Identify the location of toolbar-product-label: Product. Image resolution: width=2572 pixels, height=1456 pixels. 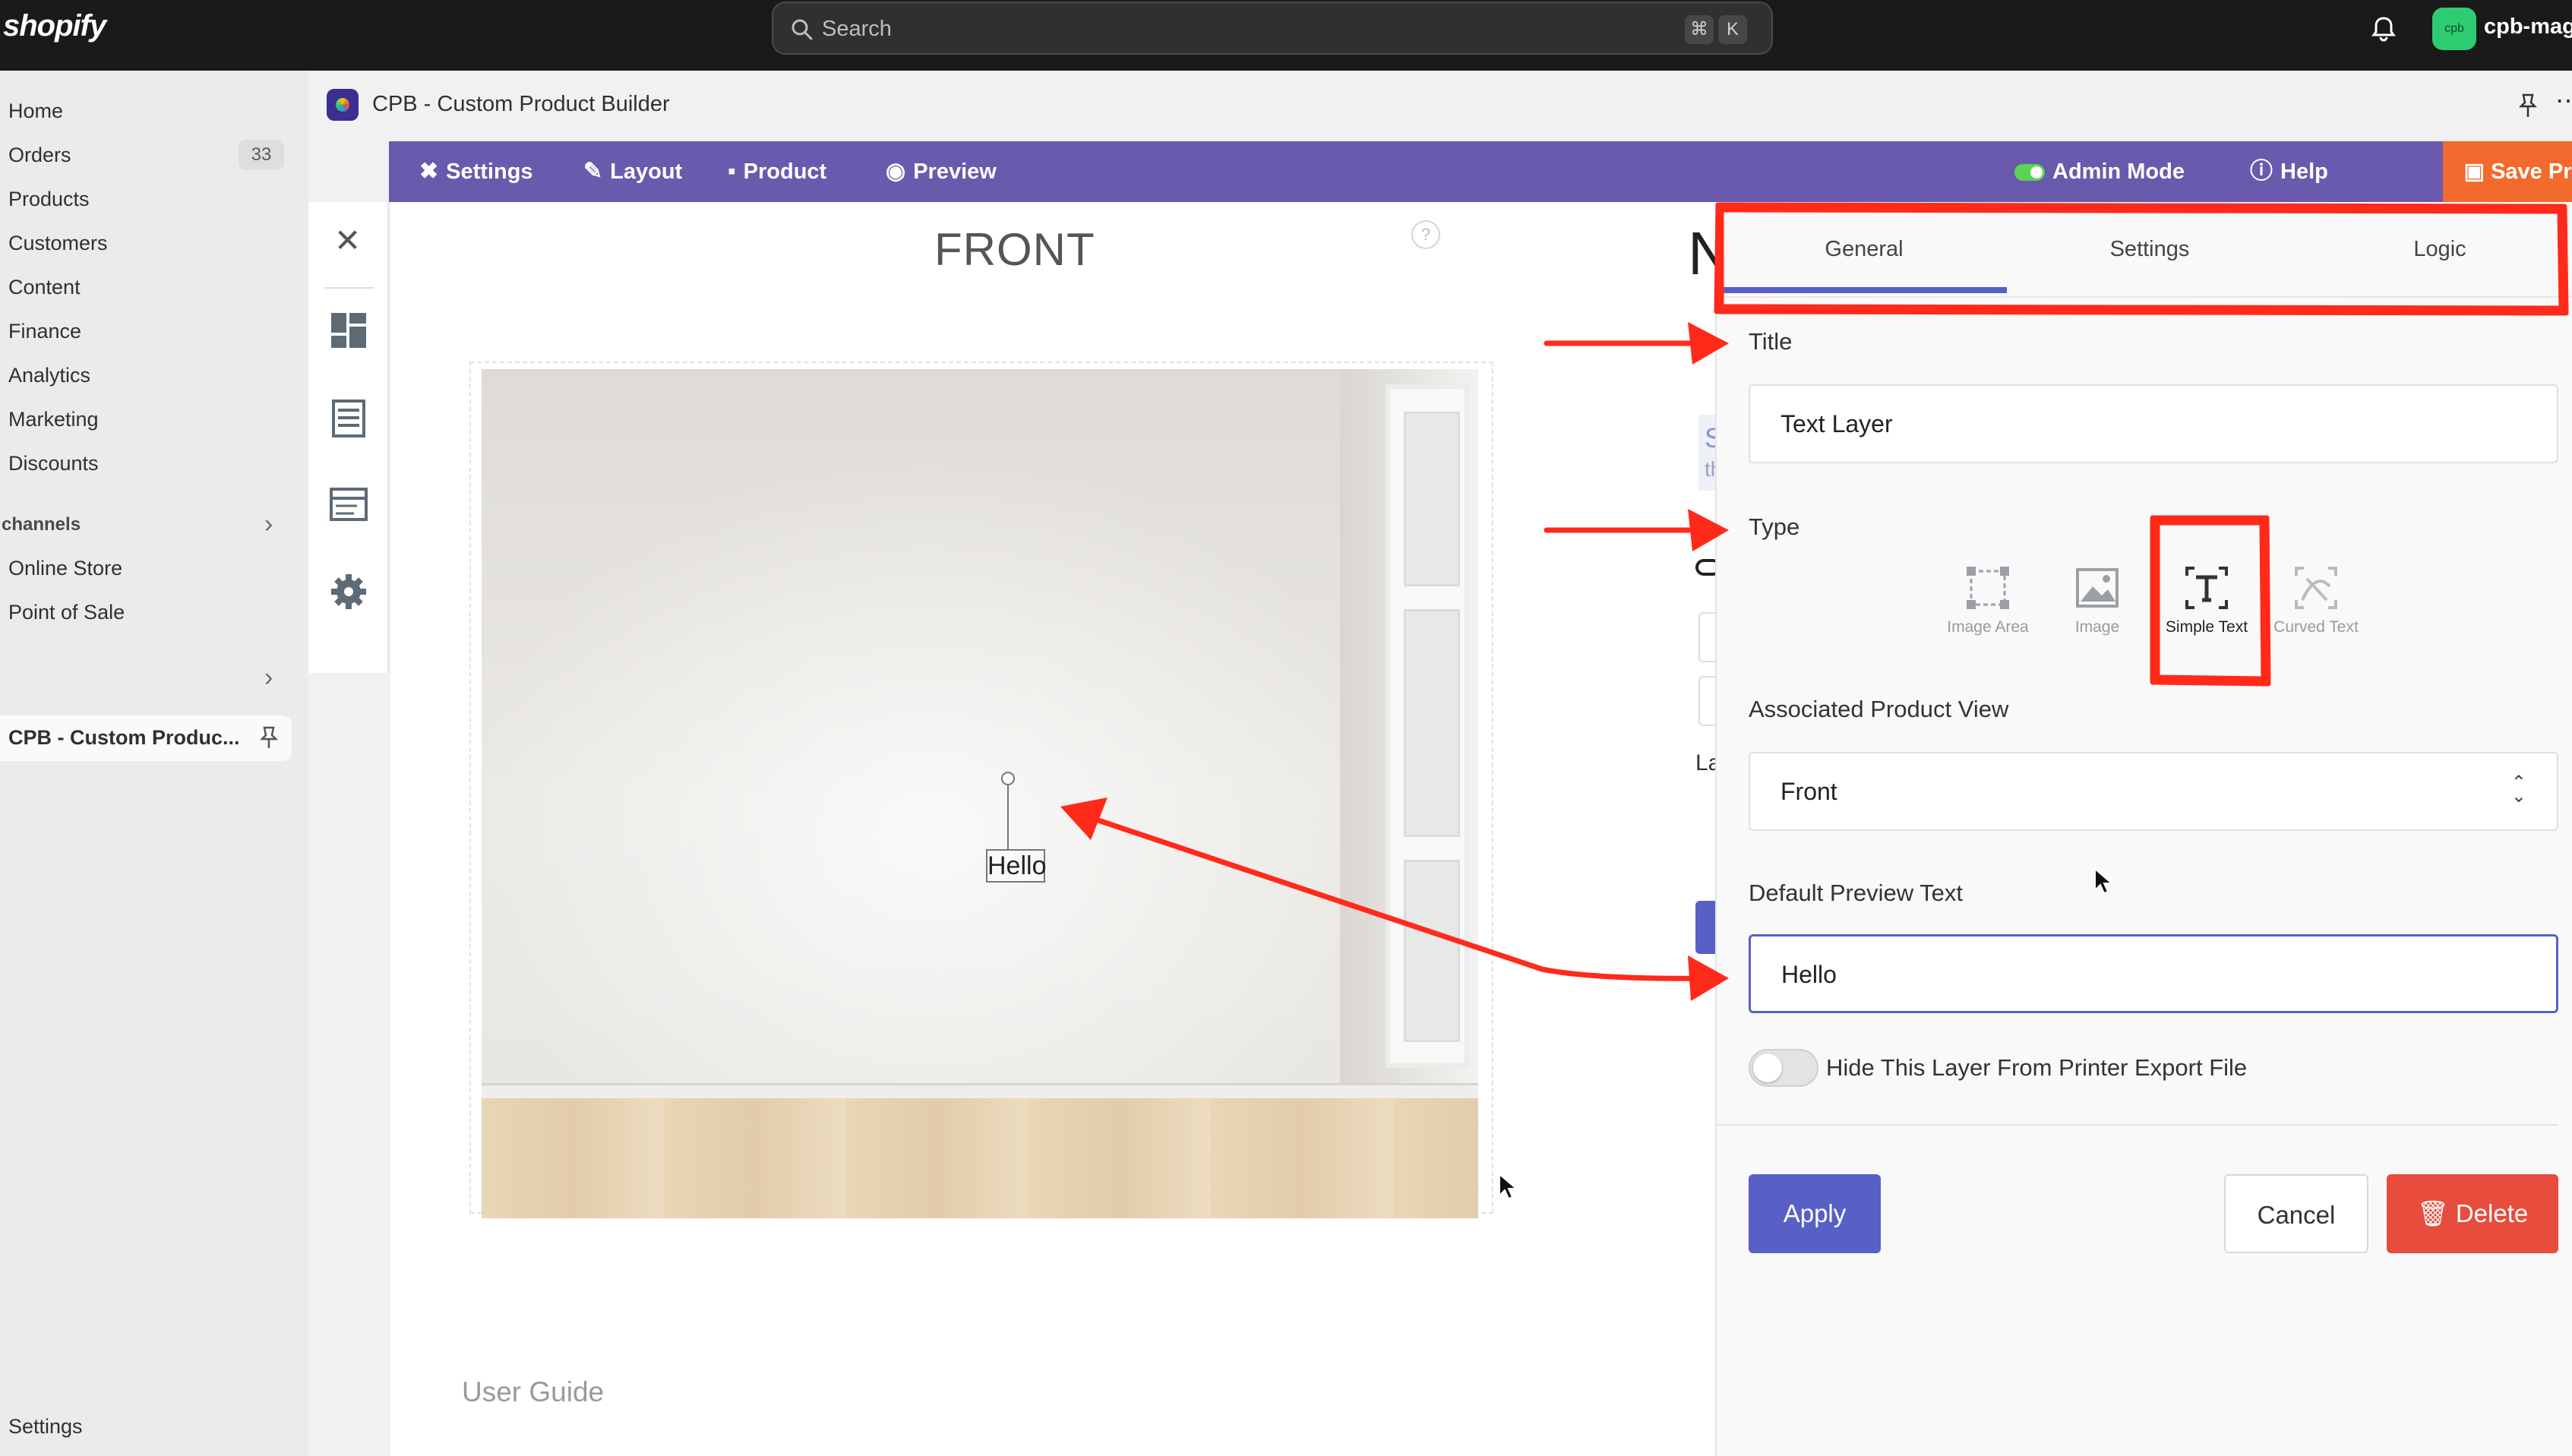
(785, 171).